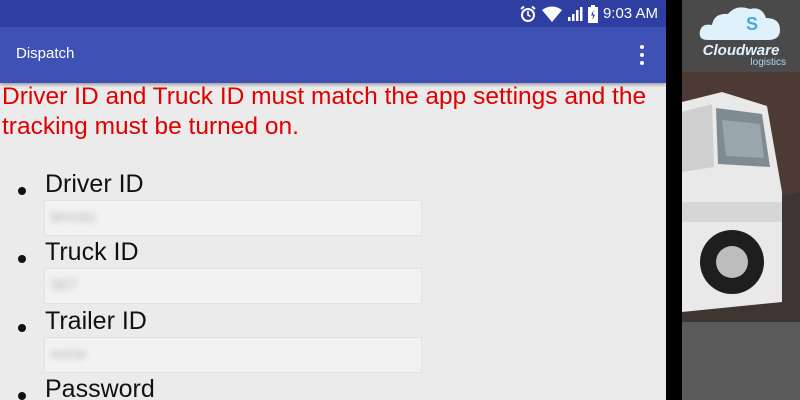 The image size is (800, 400). Describe the element at coordinates (92, 252) in the screenshot. I see `truck-id-label: Truck ID` at that location.